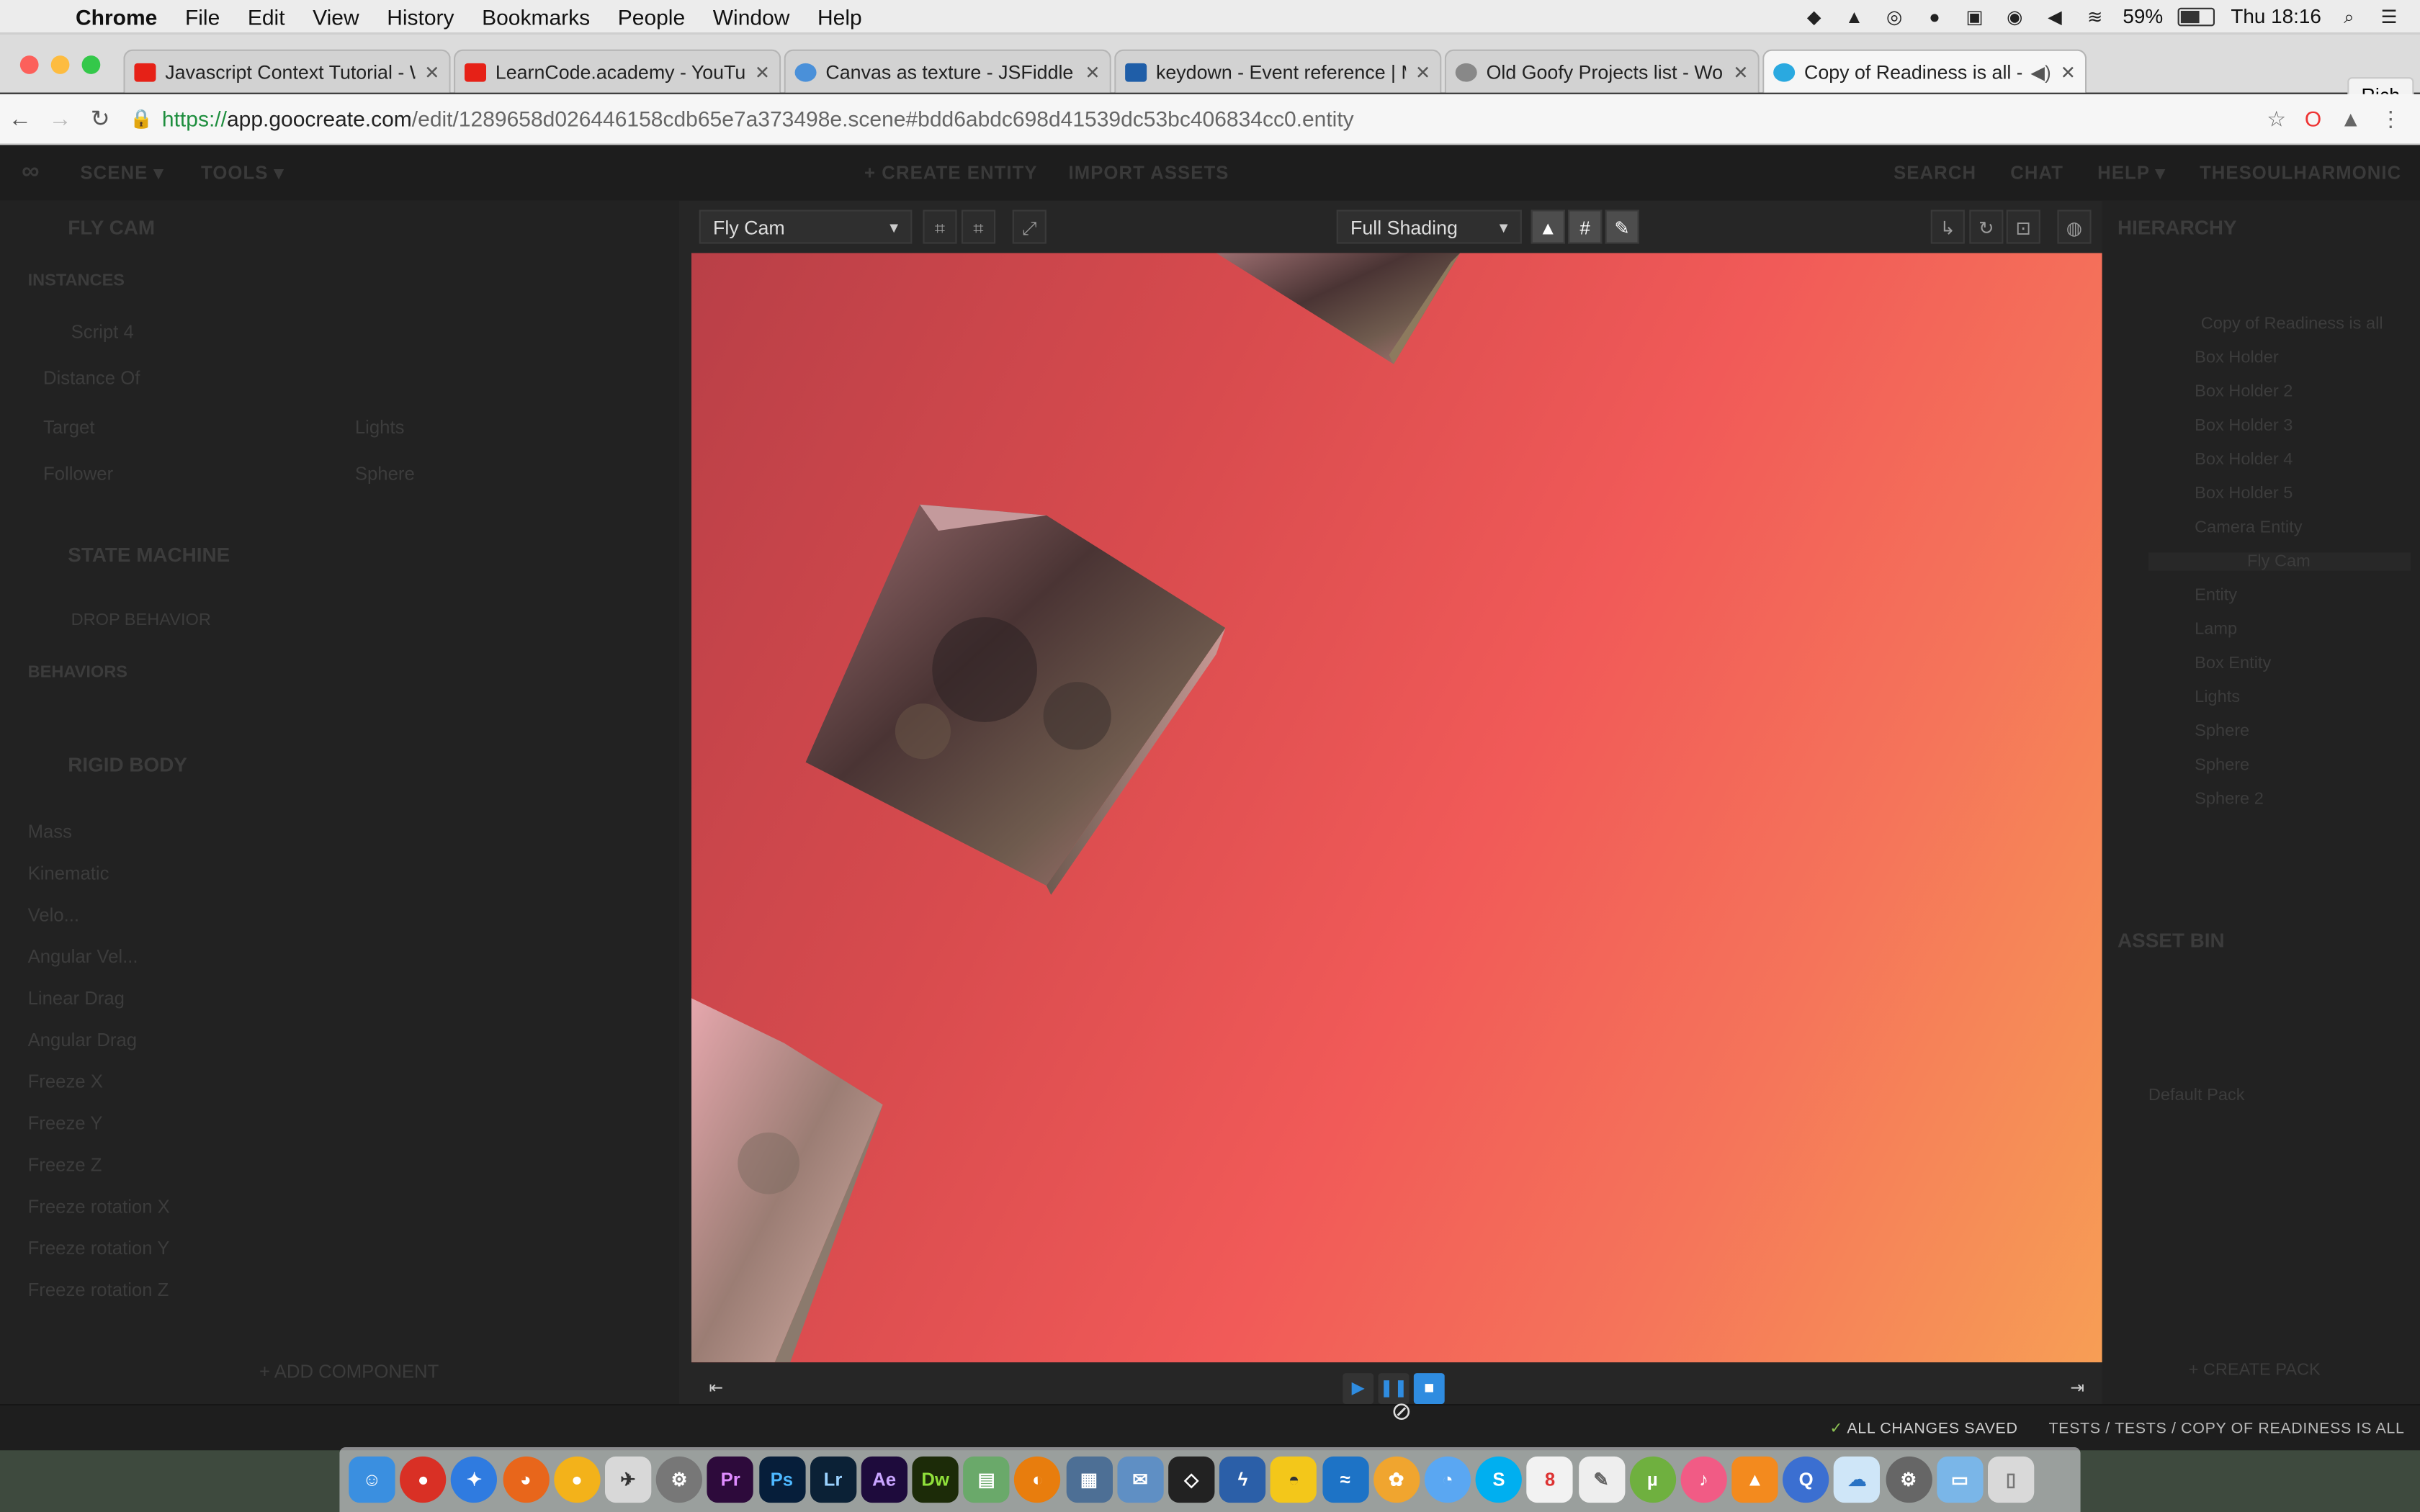 The height and width of the screenshot is (1512, 2420). Describe the element at coordinates (2011, 1479) in the screenshot. I see `trash-icon: ▯` at that location.